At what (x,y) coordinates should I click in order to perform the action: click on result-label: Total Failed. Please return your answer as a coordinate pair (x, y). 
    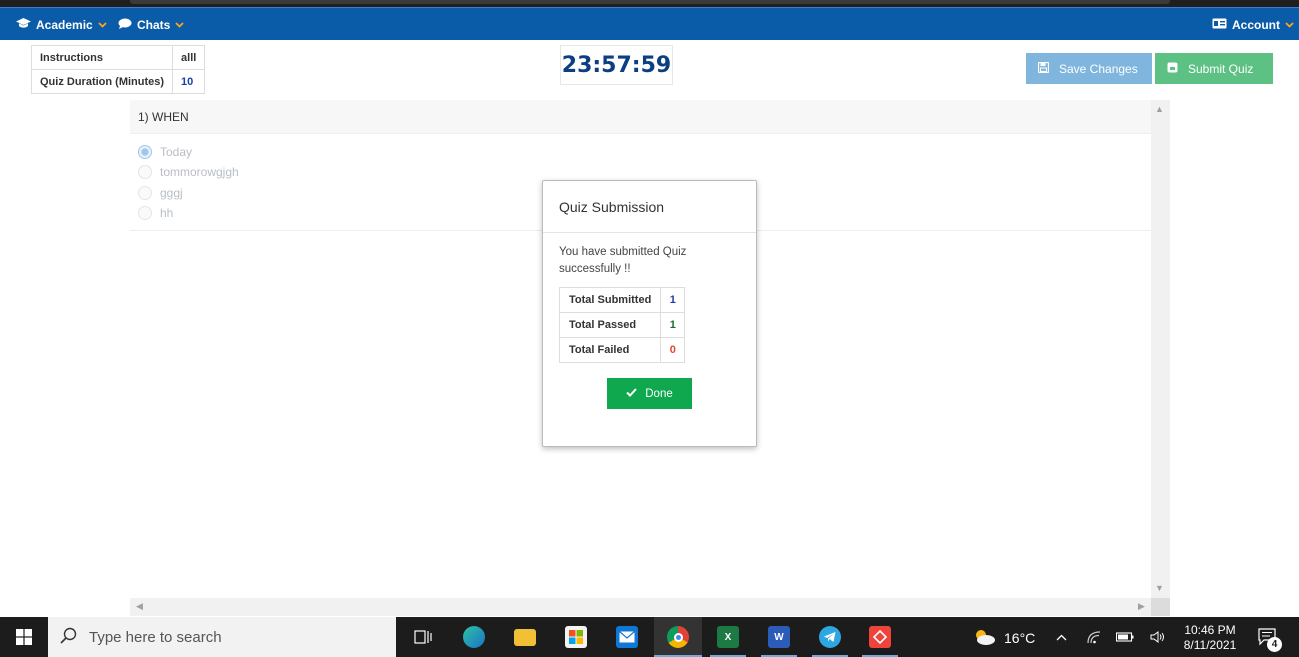
    Looking at the image, I should click on (610, 350).